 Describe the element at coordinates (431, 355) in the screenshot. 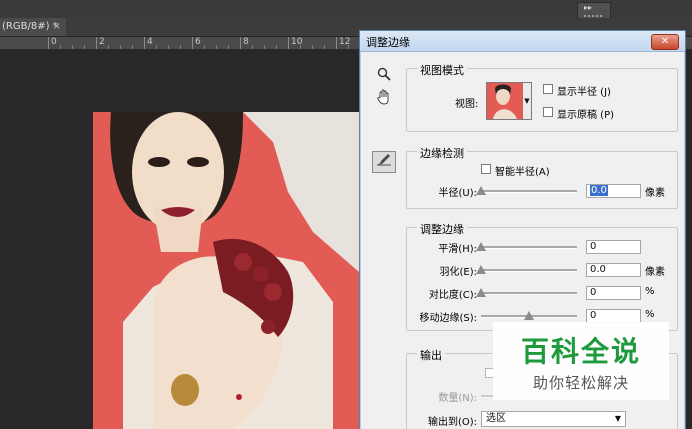

I see `output-legend: 输出` at that location.